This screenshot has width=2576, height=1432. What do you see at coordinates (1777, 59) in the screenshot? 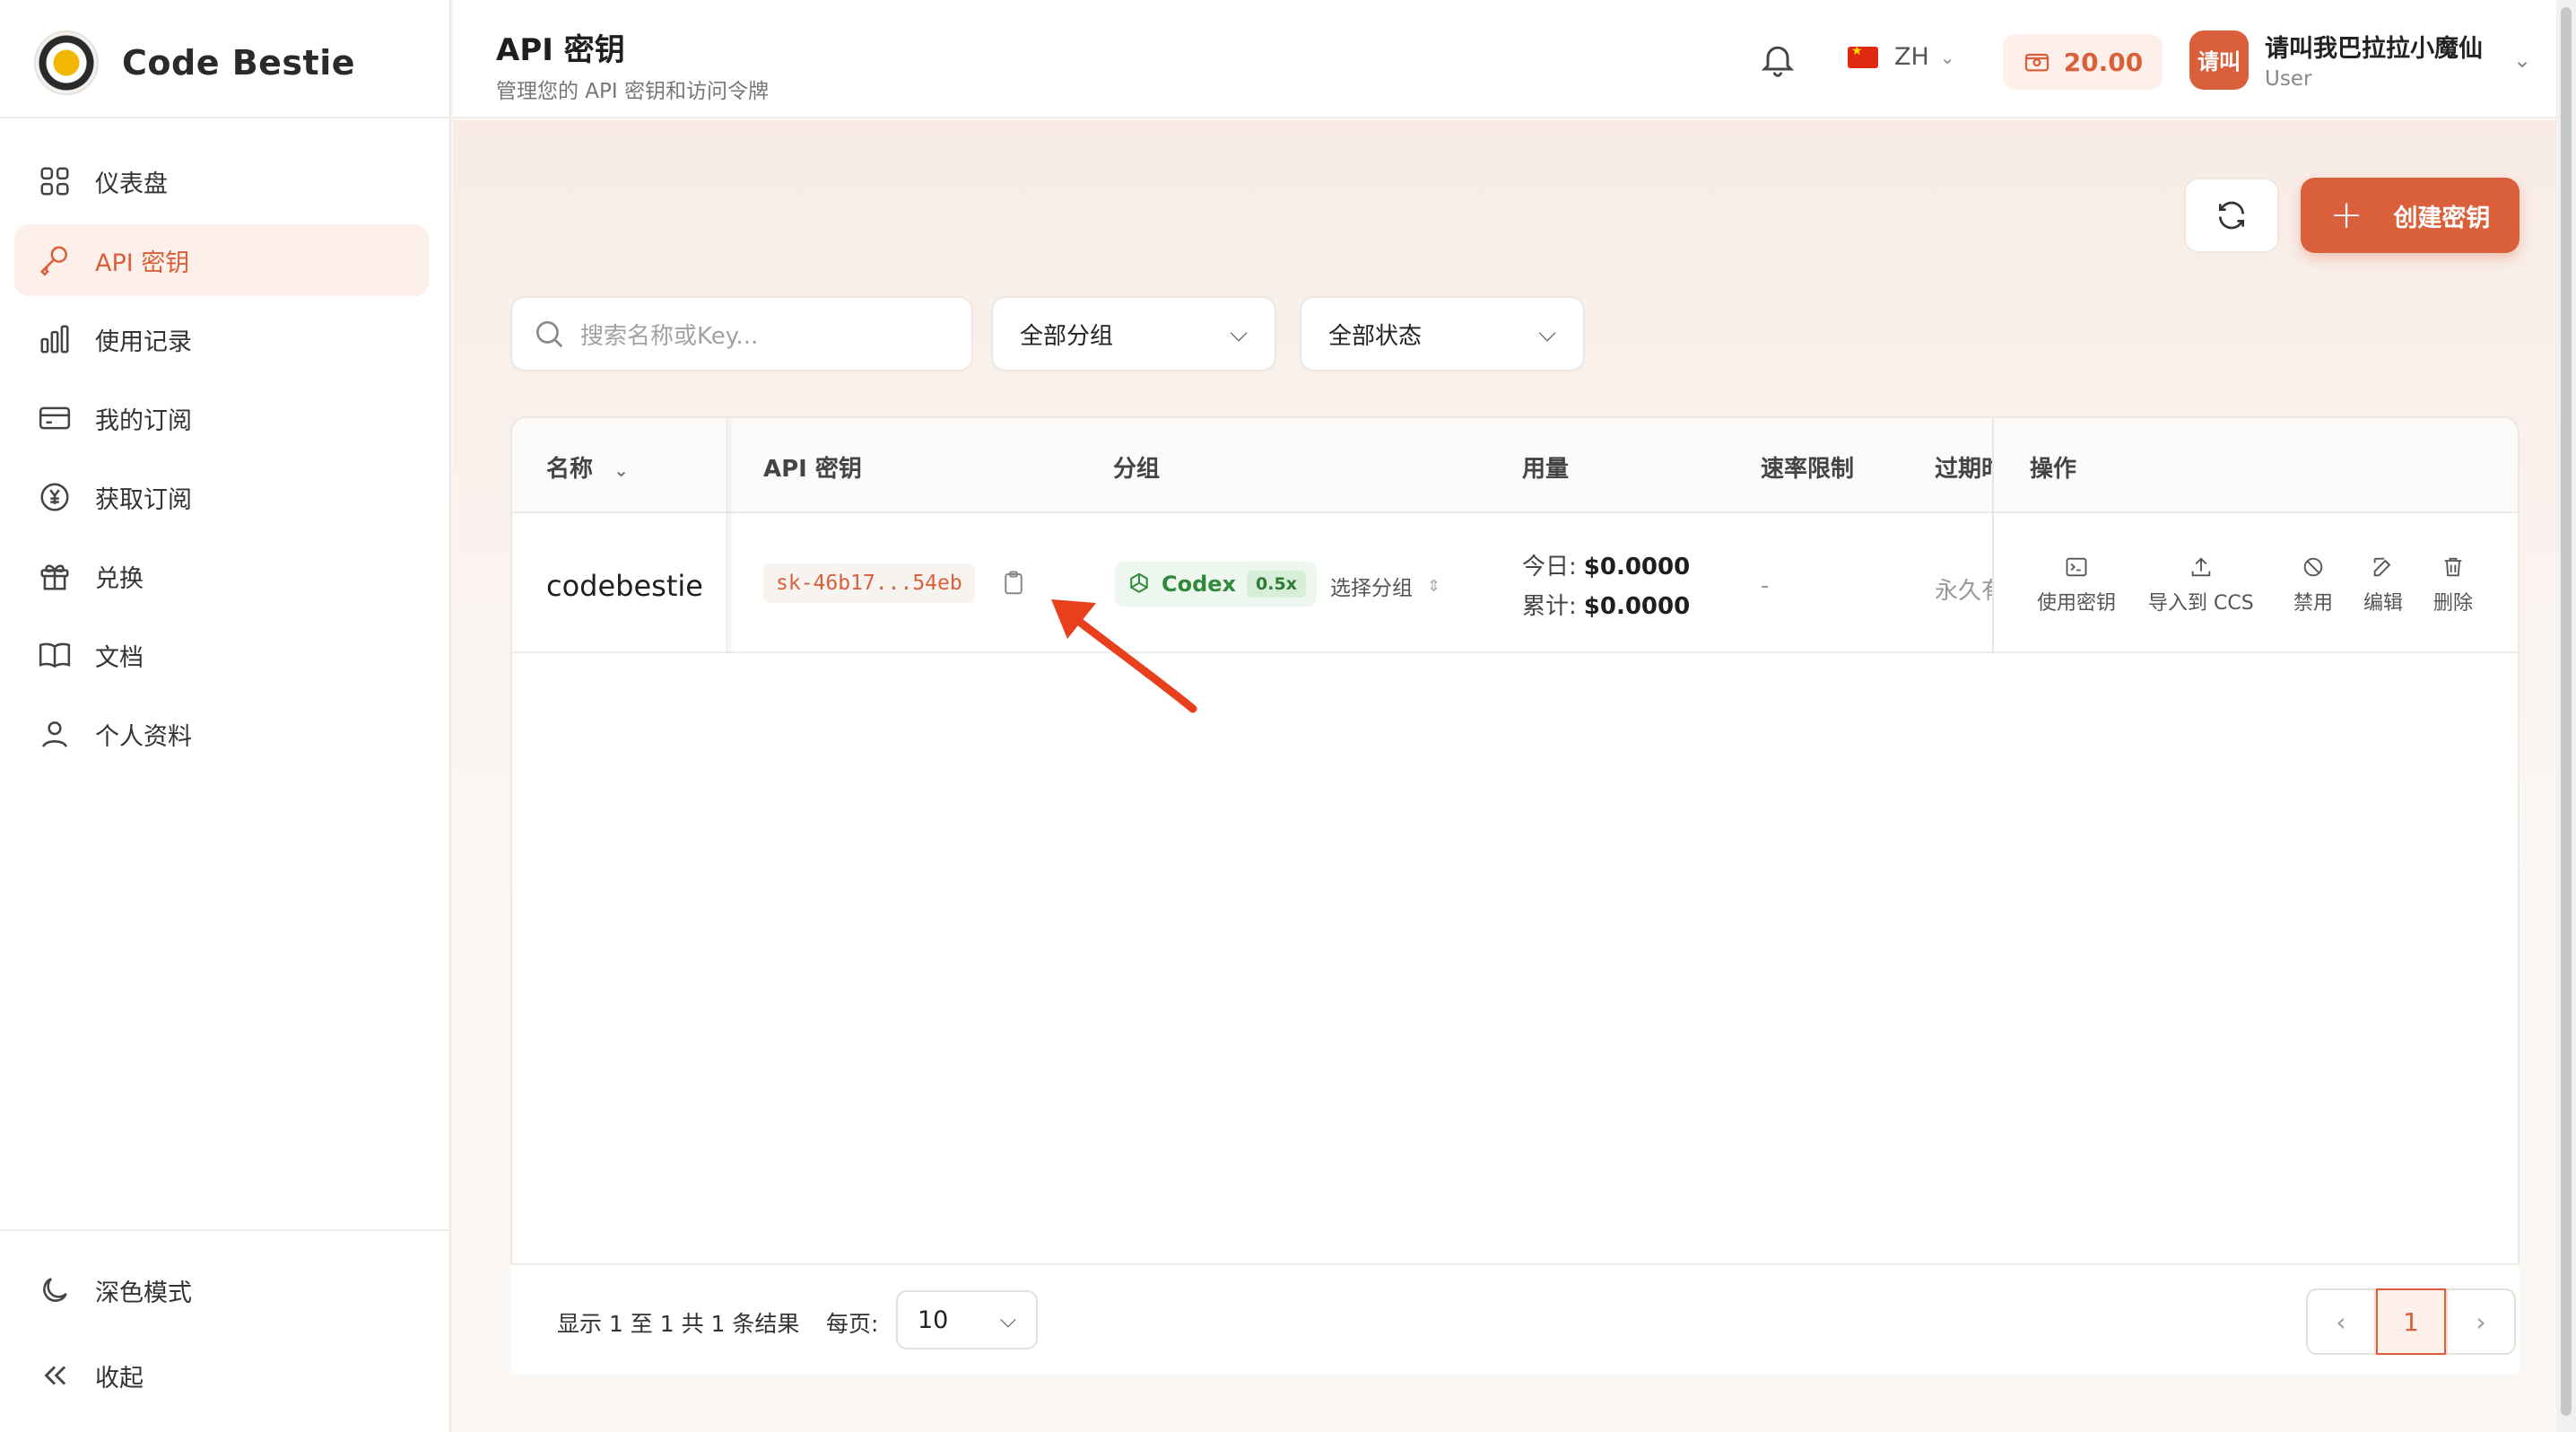
I see `bell-icon` at bounding box center [1777, 59].